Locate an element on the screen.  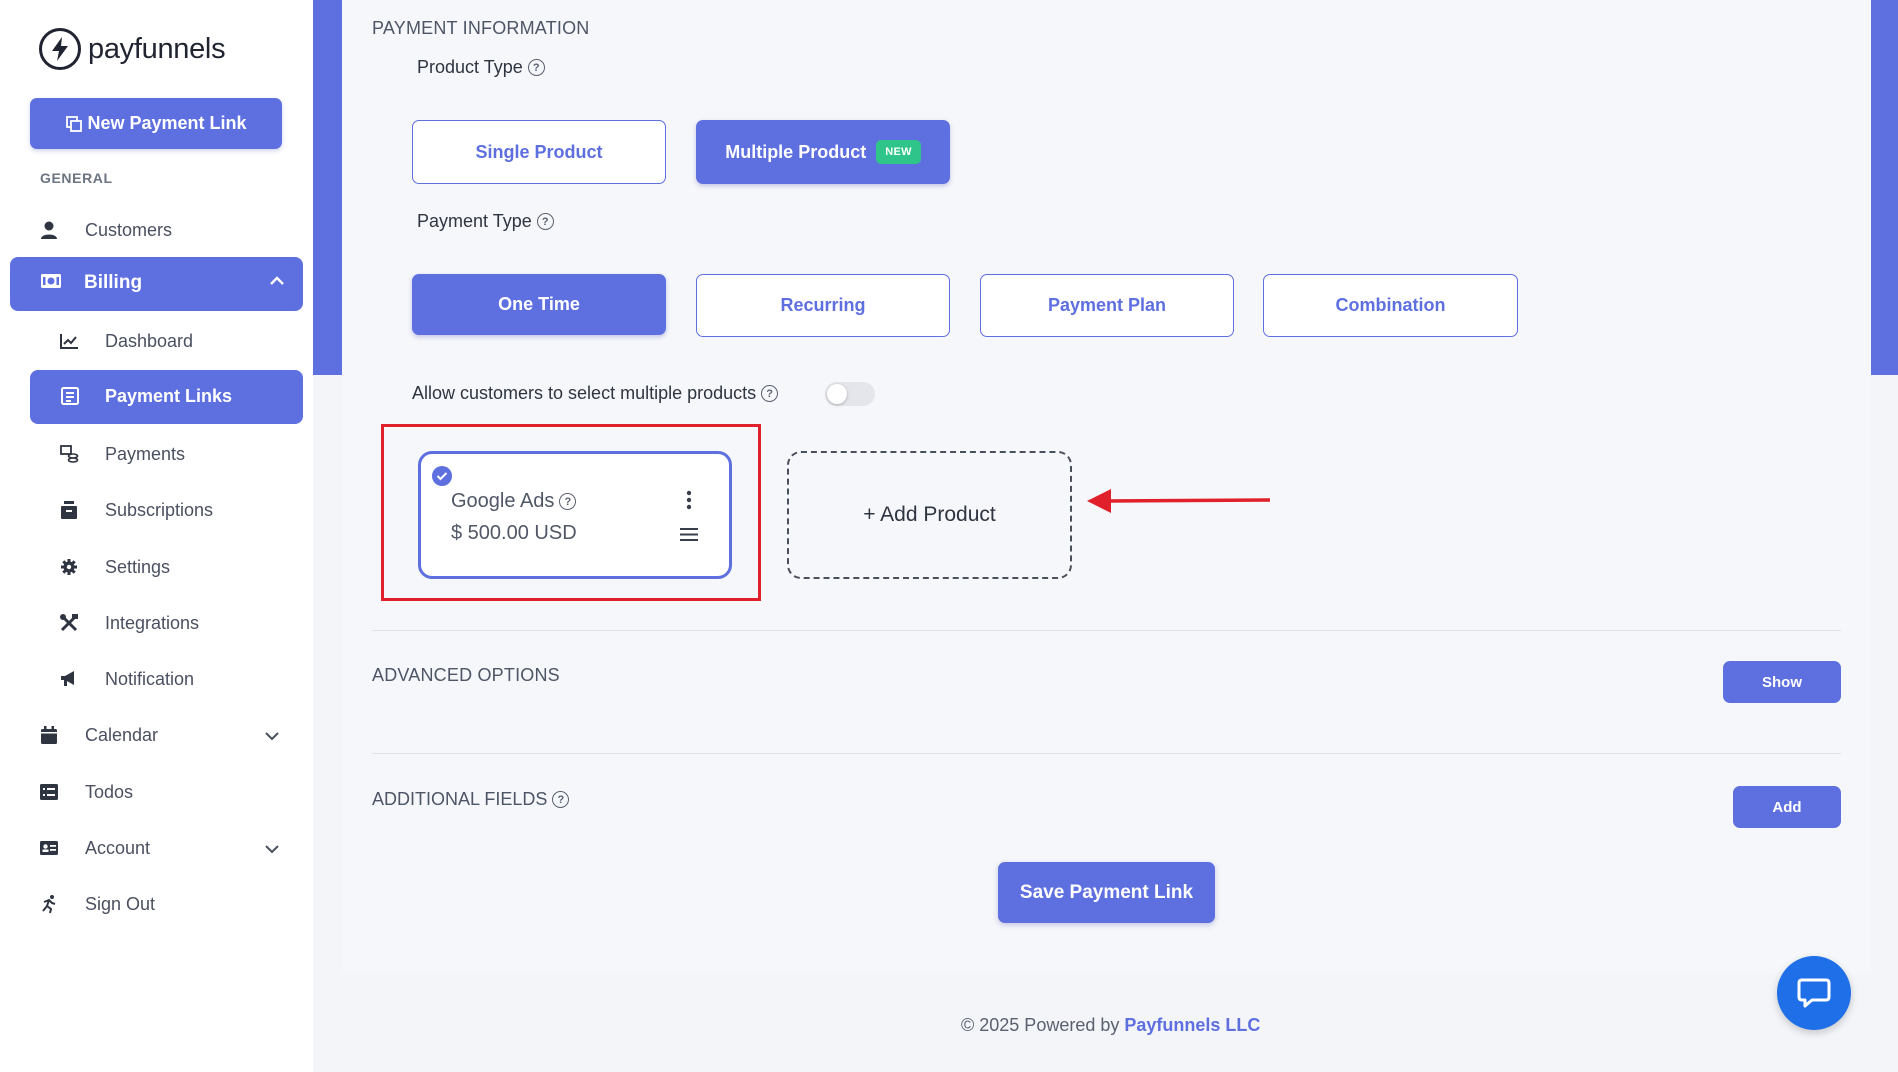
list-icon is located at coordinates (49, 792).